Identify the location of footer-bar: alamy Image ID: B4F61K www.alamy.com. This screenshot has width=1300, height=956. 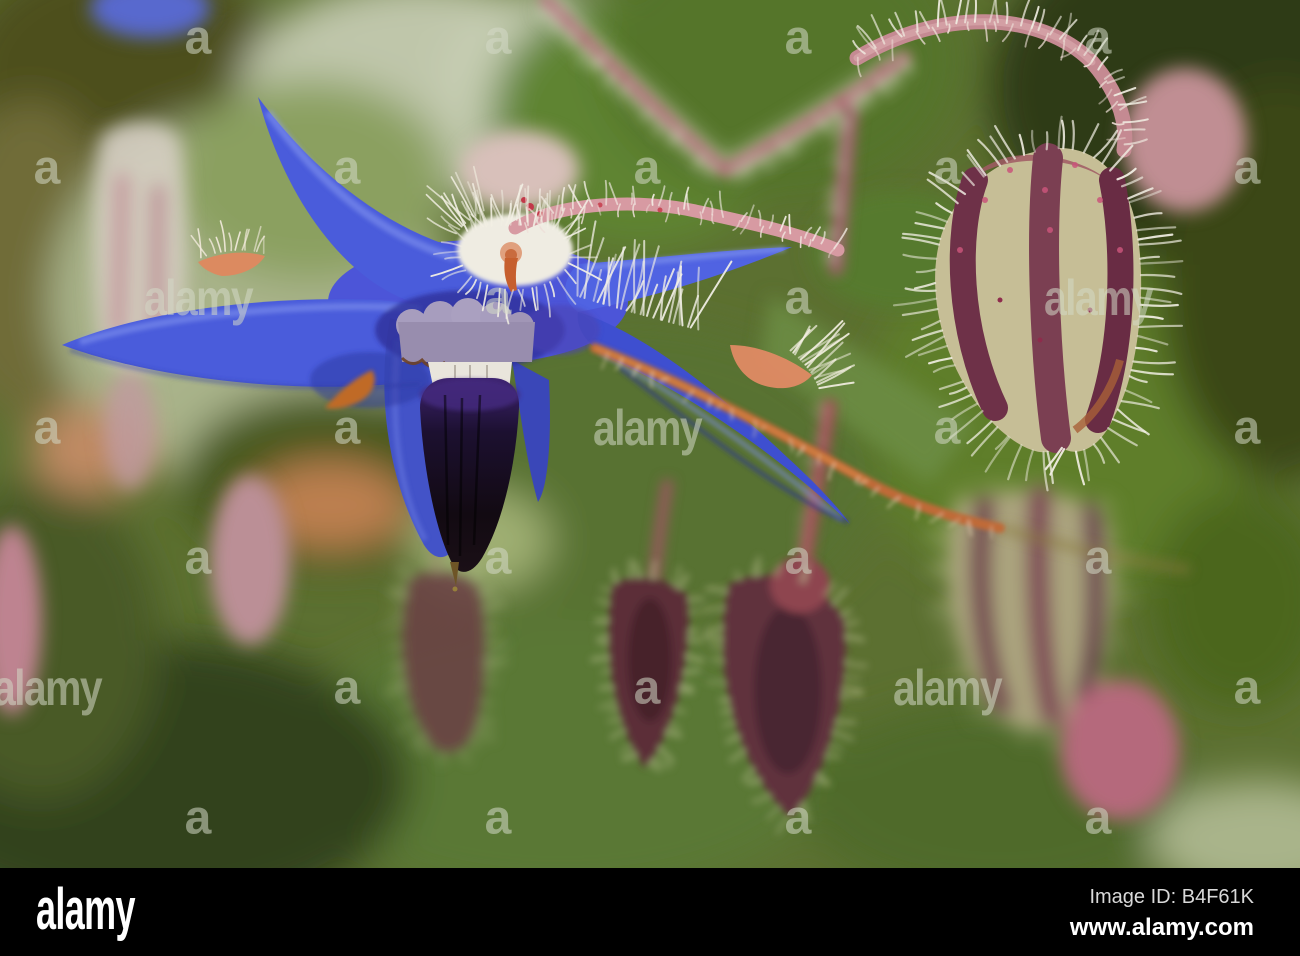
(650, 912).